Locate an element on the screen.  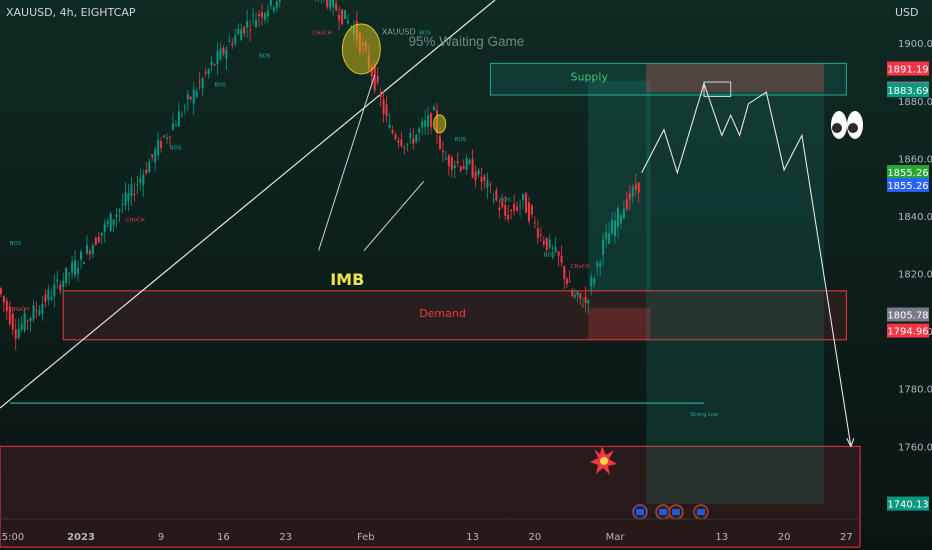
x-tick-label: 20 is located at coordinates (535, 537).